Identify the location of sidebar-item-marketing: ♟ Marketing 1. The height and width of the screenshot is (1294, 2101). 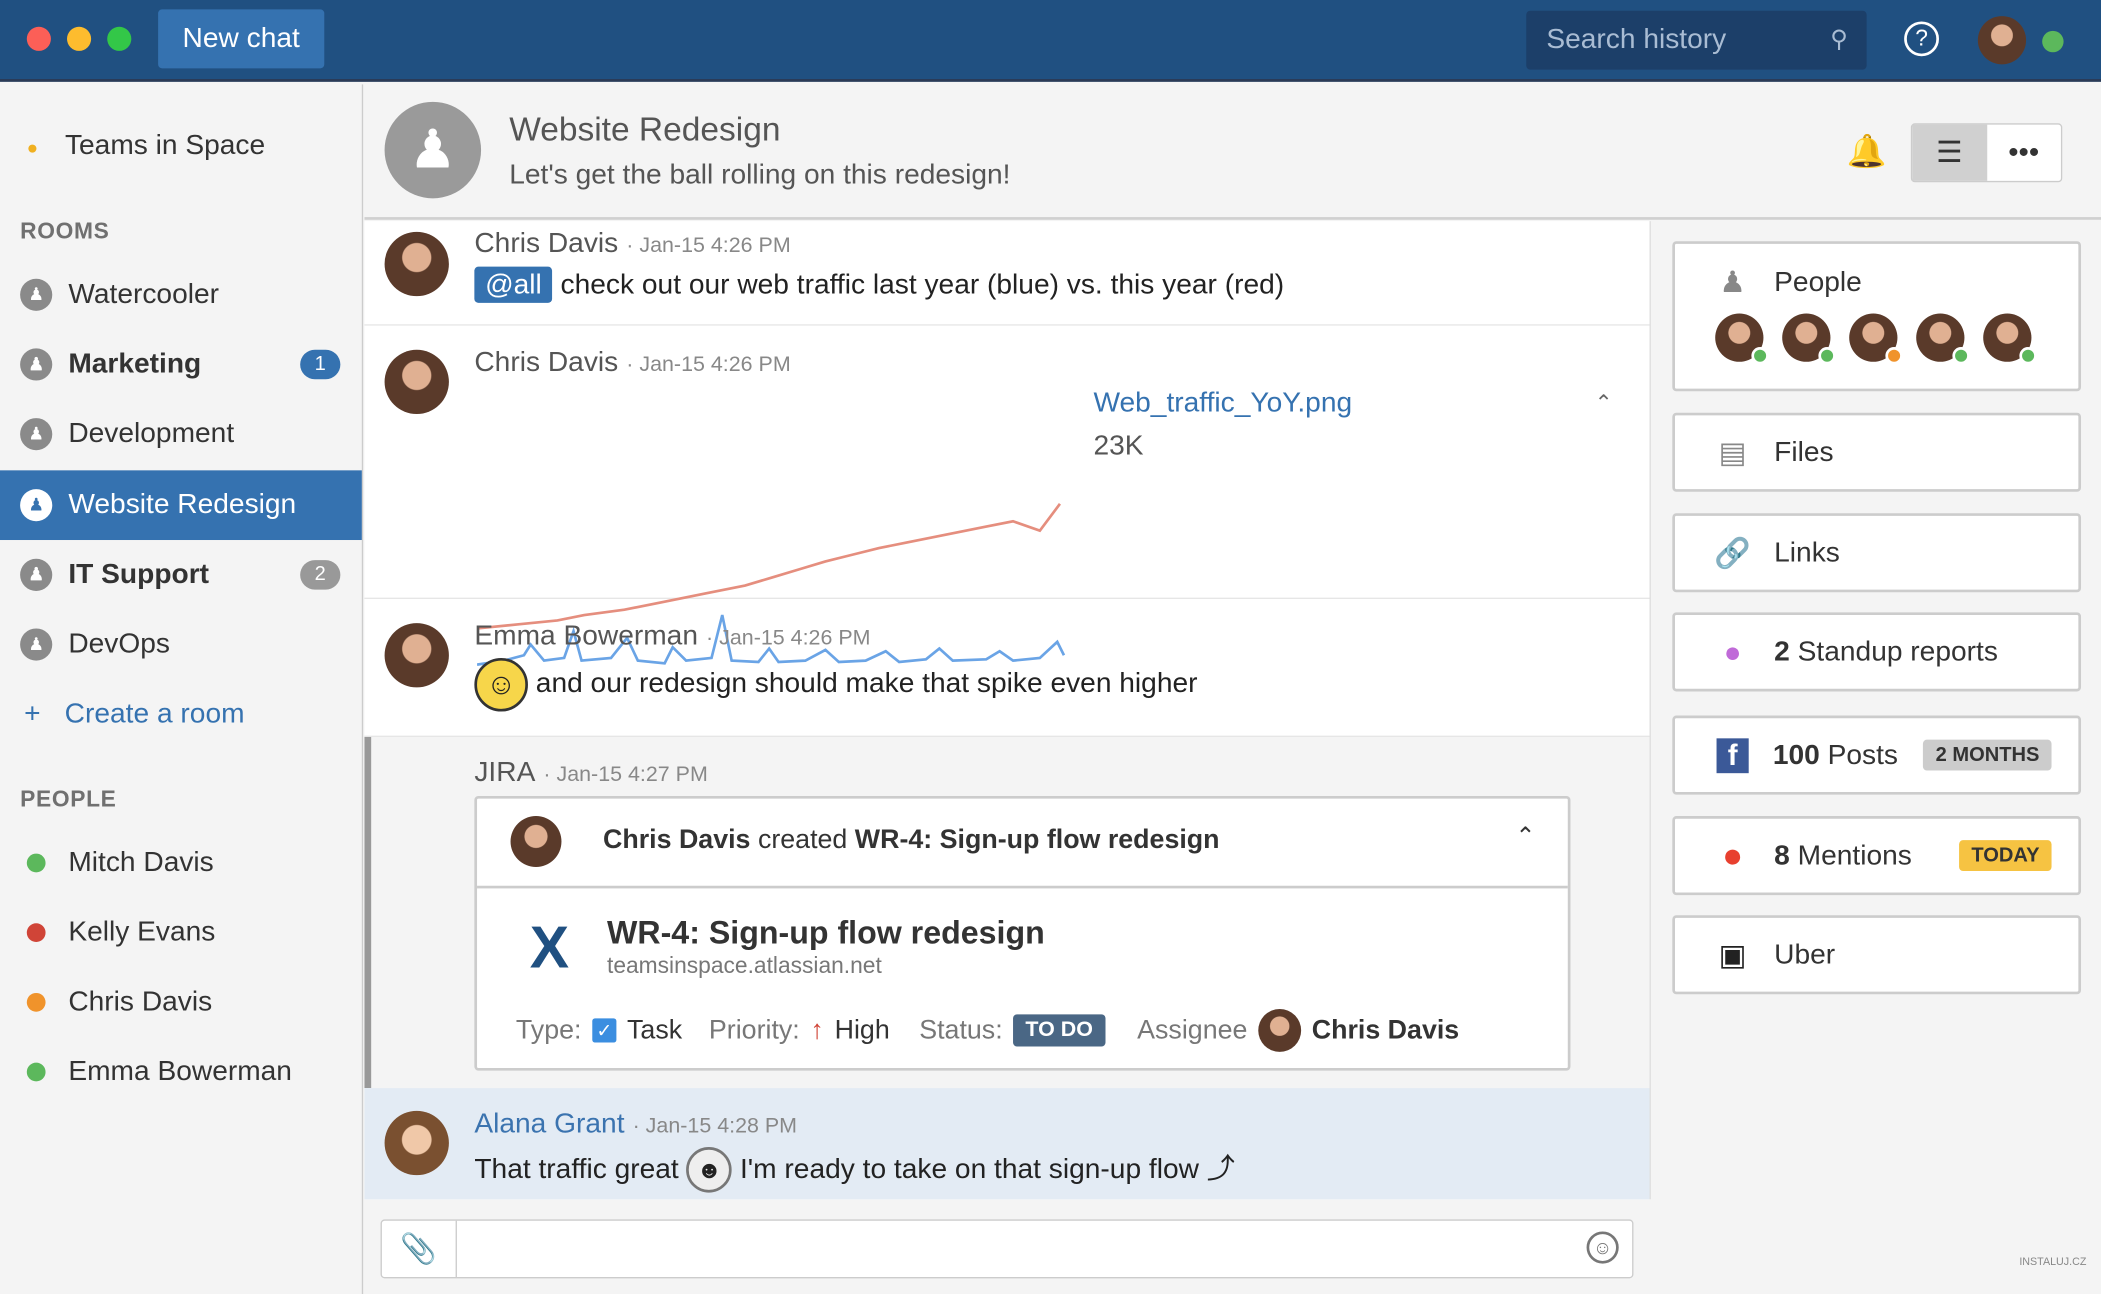
(181, 365).